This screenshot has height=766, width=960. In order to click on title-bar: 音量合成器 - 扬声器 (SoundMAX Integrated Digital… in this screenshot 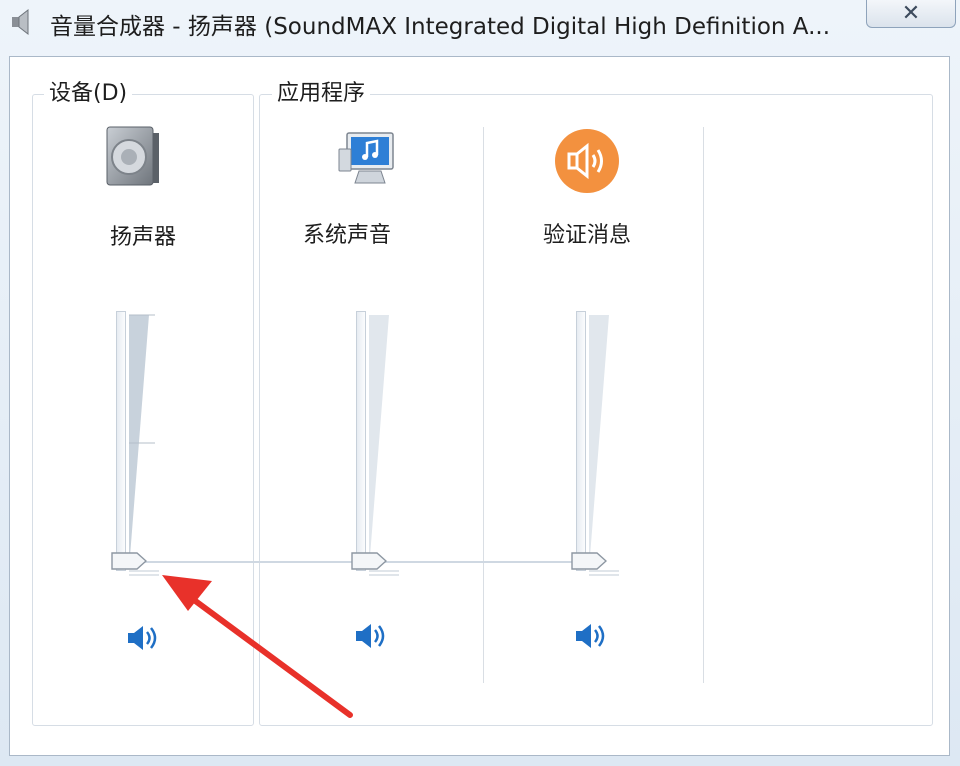, I will do `click(480, 22)`.